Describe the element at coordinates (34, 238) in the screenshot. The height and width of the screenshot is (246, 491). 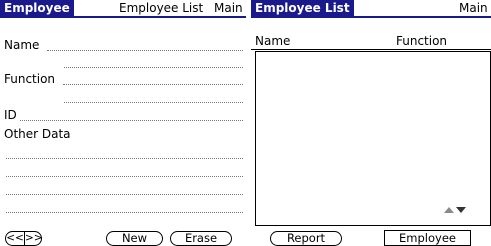
I see `next-record-button: >>` at that location.